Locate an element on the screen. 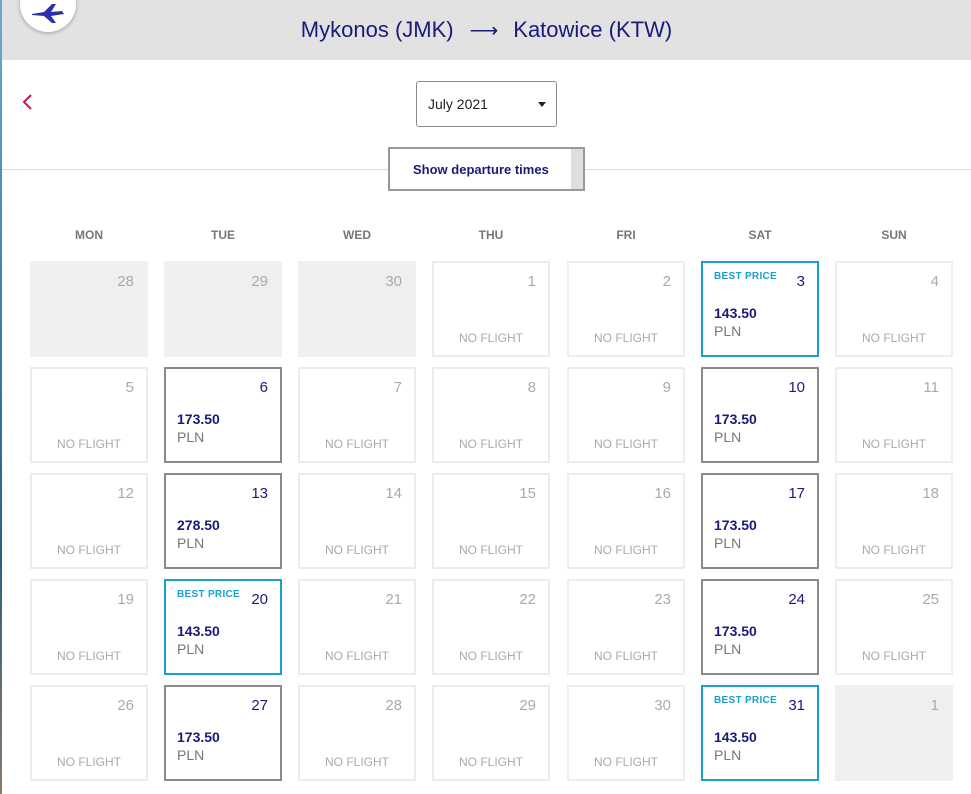  calendar-day-cell: 22 NO FLIGHT is located at coordinates (491, 627).